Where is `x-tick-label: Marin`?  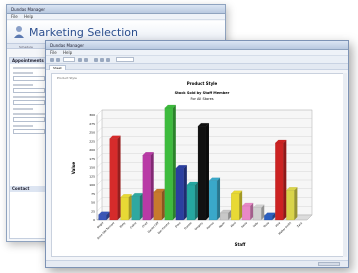
x-tick-label: Marin is located at coordinates (222, 225).